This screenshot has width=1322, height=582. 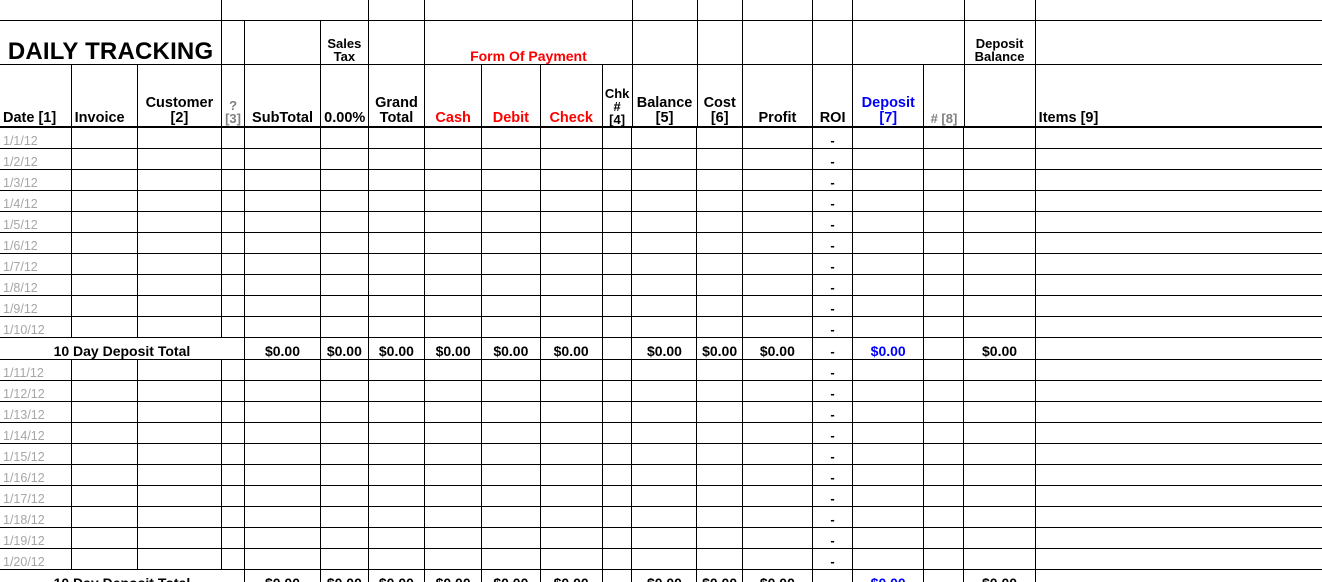 I want to click on cell-date: 1/16/12, so click(x=36, y=475).